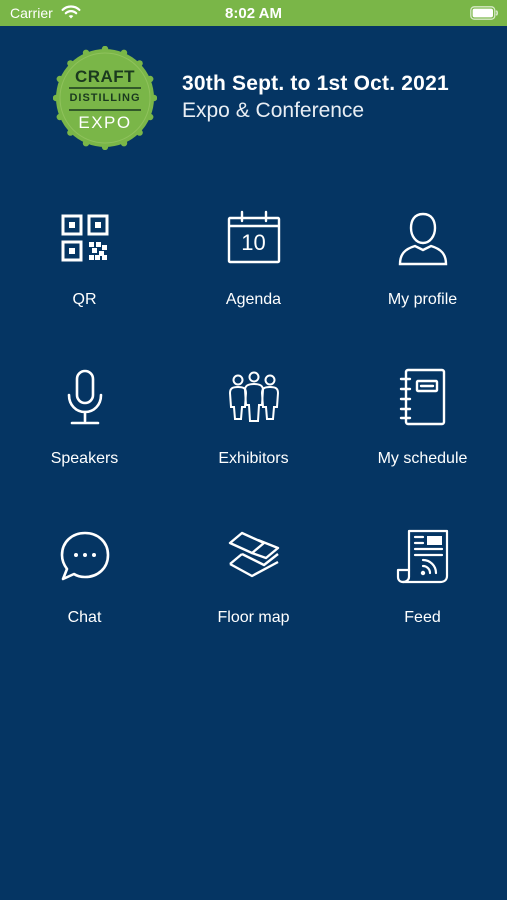 The width and height of the screenshot is (507, 900). I want to click on menu-item-agenda: 10 Agenda, so click(253, 265).